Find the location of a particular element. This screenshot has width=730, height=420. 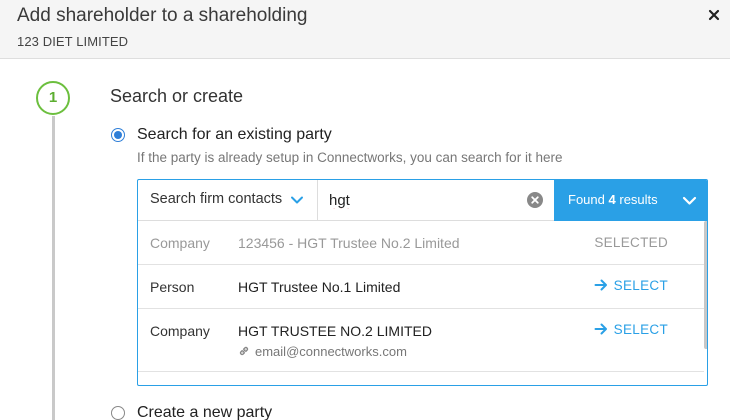

search-filter-select: Search firm contacts is located at coordinates (228, 200).